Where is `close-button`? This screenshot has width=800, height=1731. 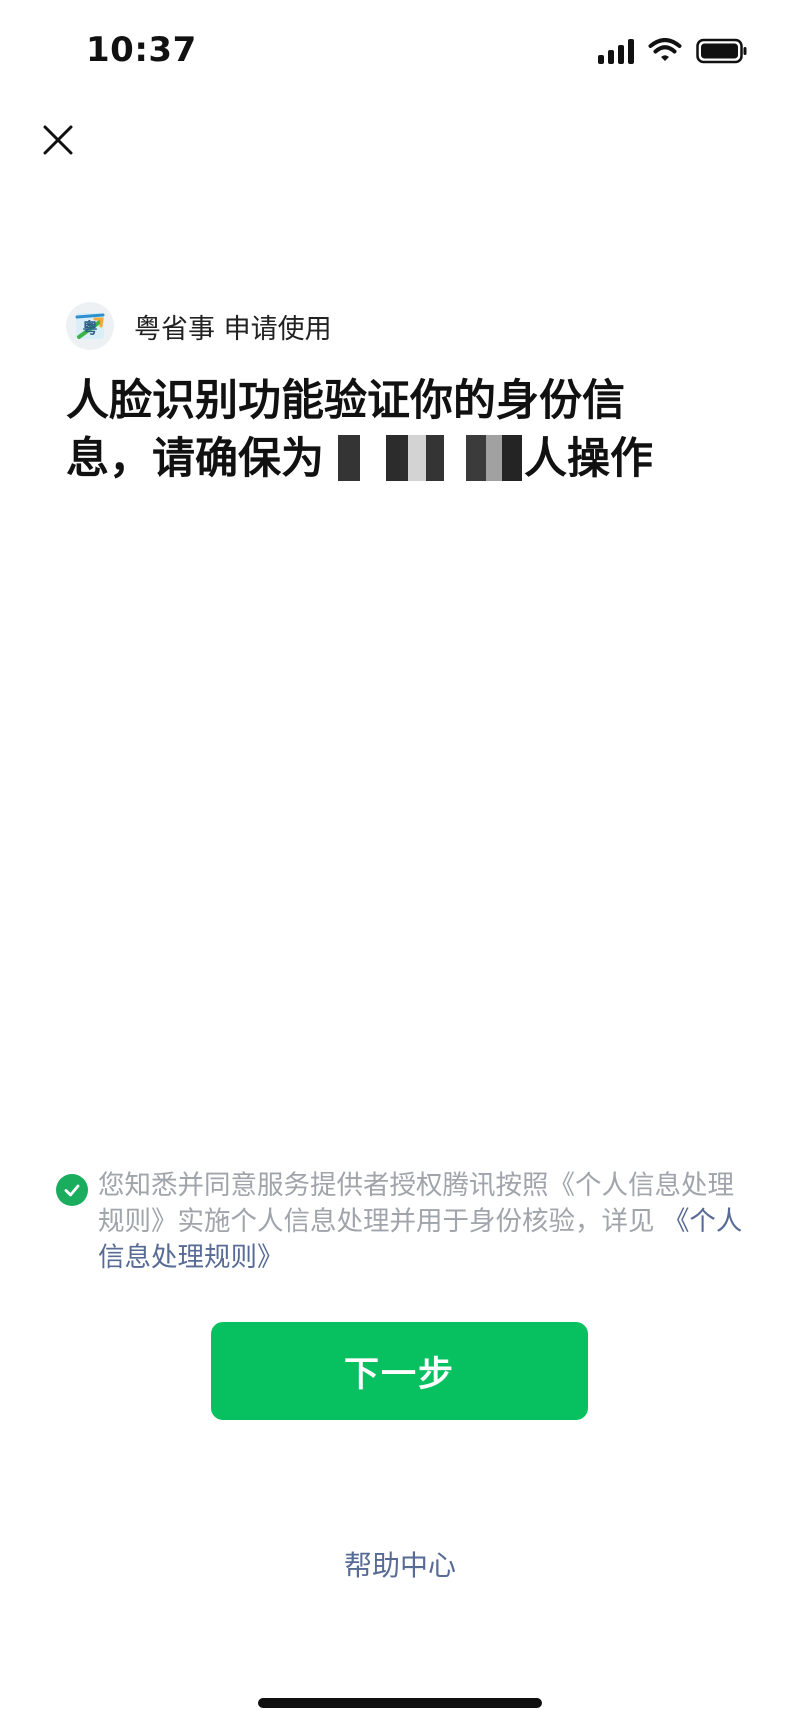
close-button is located at coordinates (58, 140).